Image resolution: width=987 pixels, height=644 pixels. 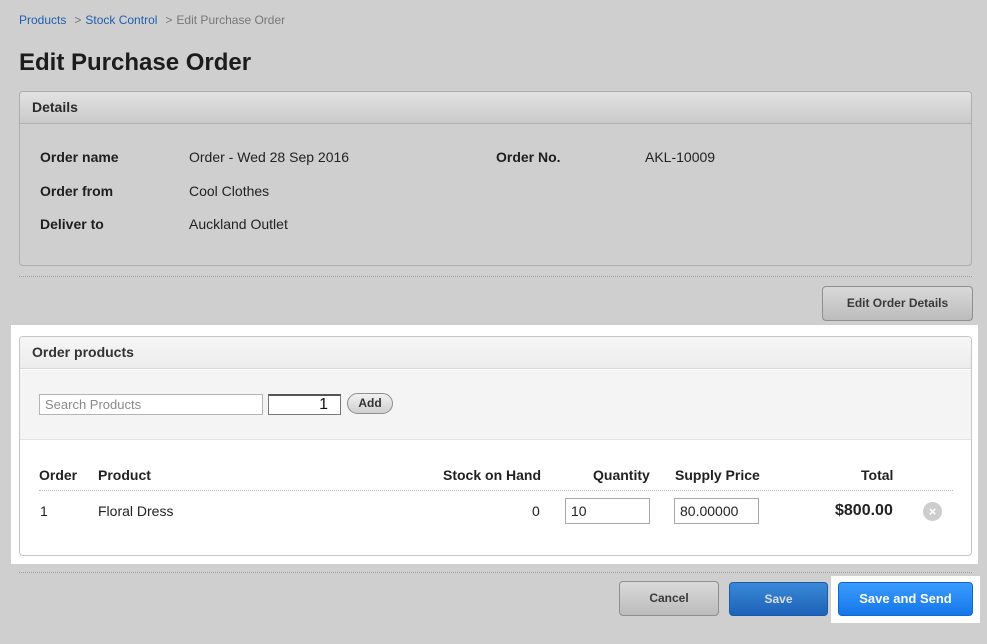 I want to click on breadcrumb-current: Edit Purchase Order, so click(x=231, y=20).